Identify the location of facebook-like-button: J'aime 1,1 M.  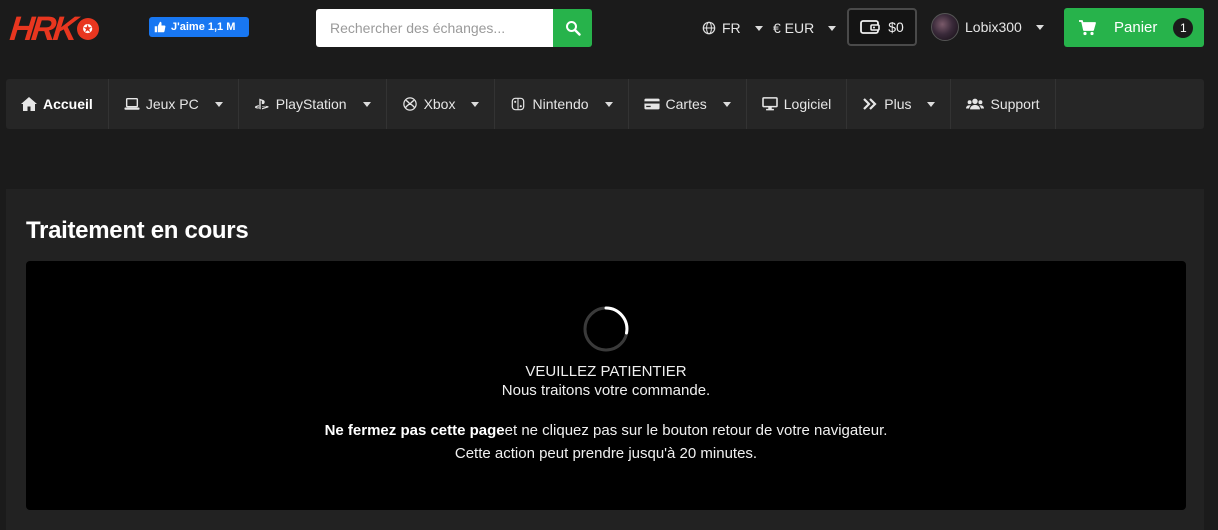
(199, 27).